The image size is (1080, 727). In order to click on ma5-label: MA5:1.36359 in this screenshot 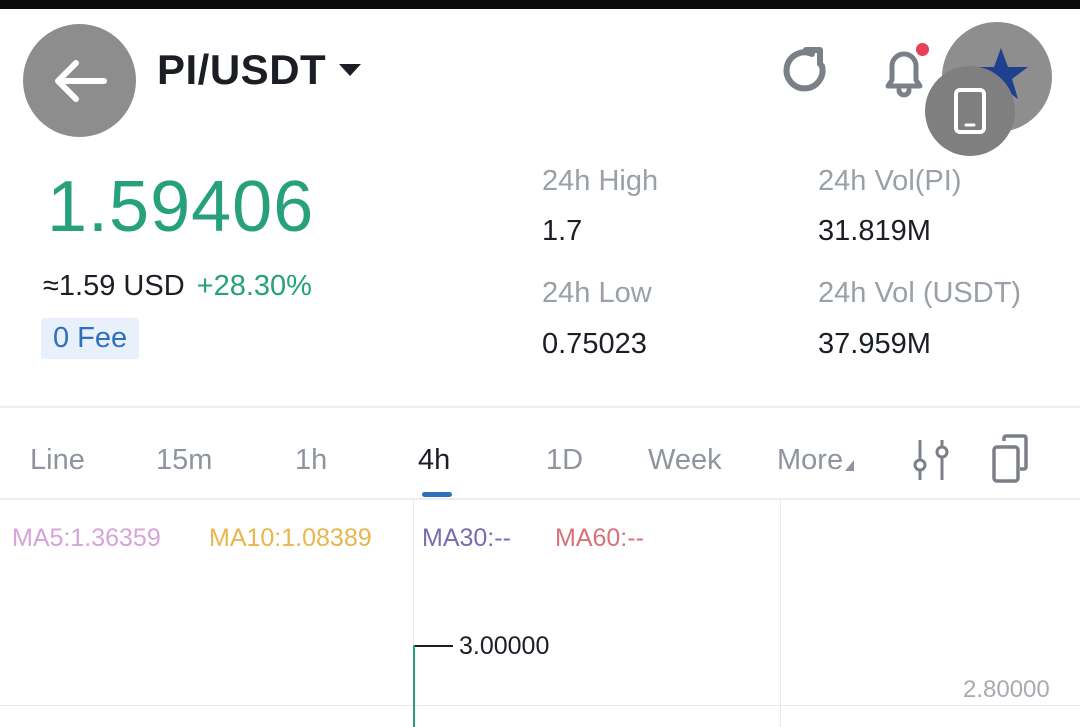, I will do `click(86, 538)`.